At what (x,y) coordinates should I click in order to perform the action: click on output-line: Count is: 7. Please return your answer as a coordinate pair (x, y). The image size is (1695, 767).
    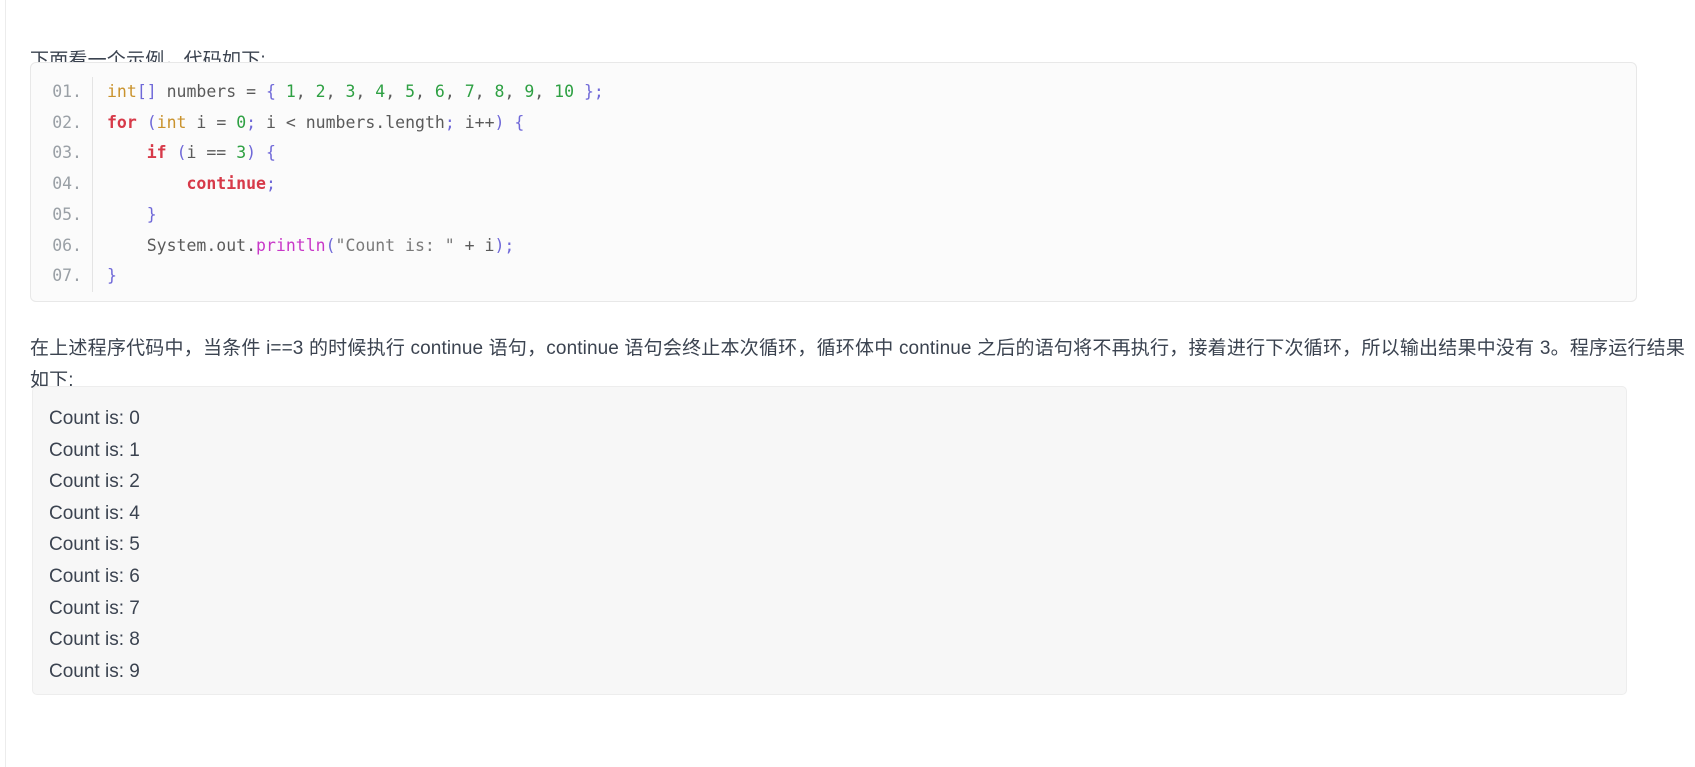
    Looking at the image, I should click on (94, 608).